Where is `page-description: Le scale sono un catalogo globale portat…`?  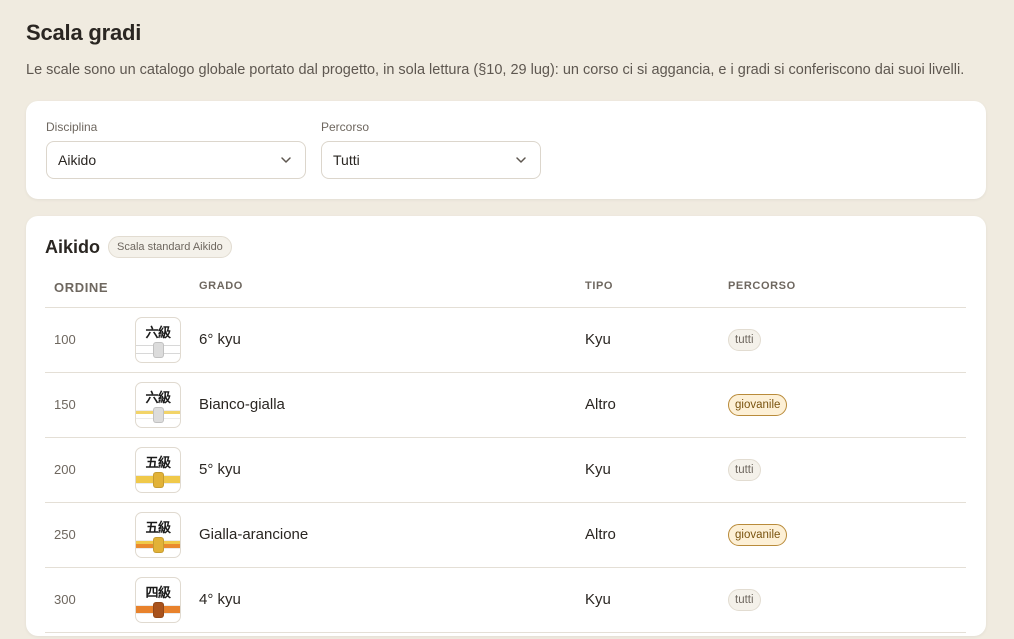 page-description: Le scale sono un catalogo globale portat… is located at coordinates (495, 70).